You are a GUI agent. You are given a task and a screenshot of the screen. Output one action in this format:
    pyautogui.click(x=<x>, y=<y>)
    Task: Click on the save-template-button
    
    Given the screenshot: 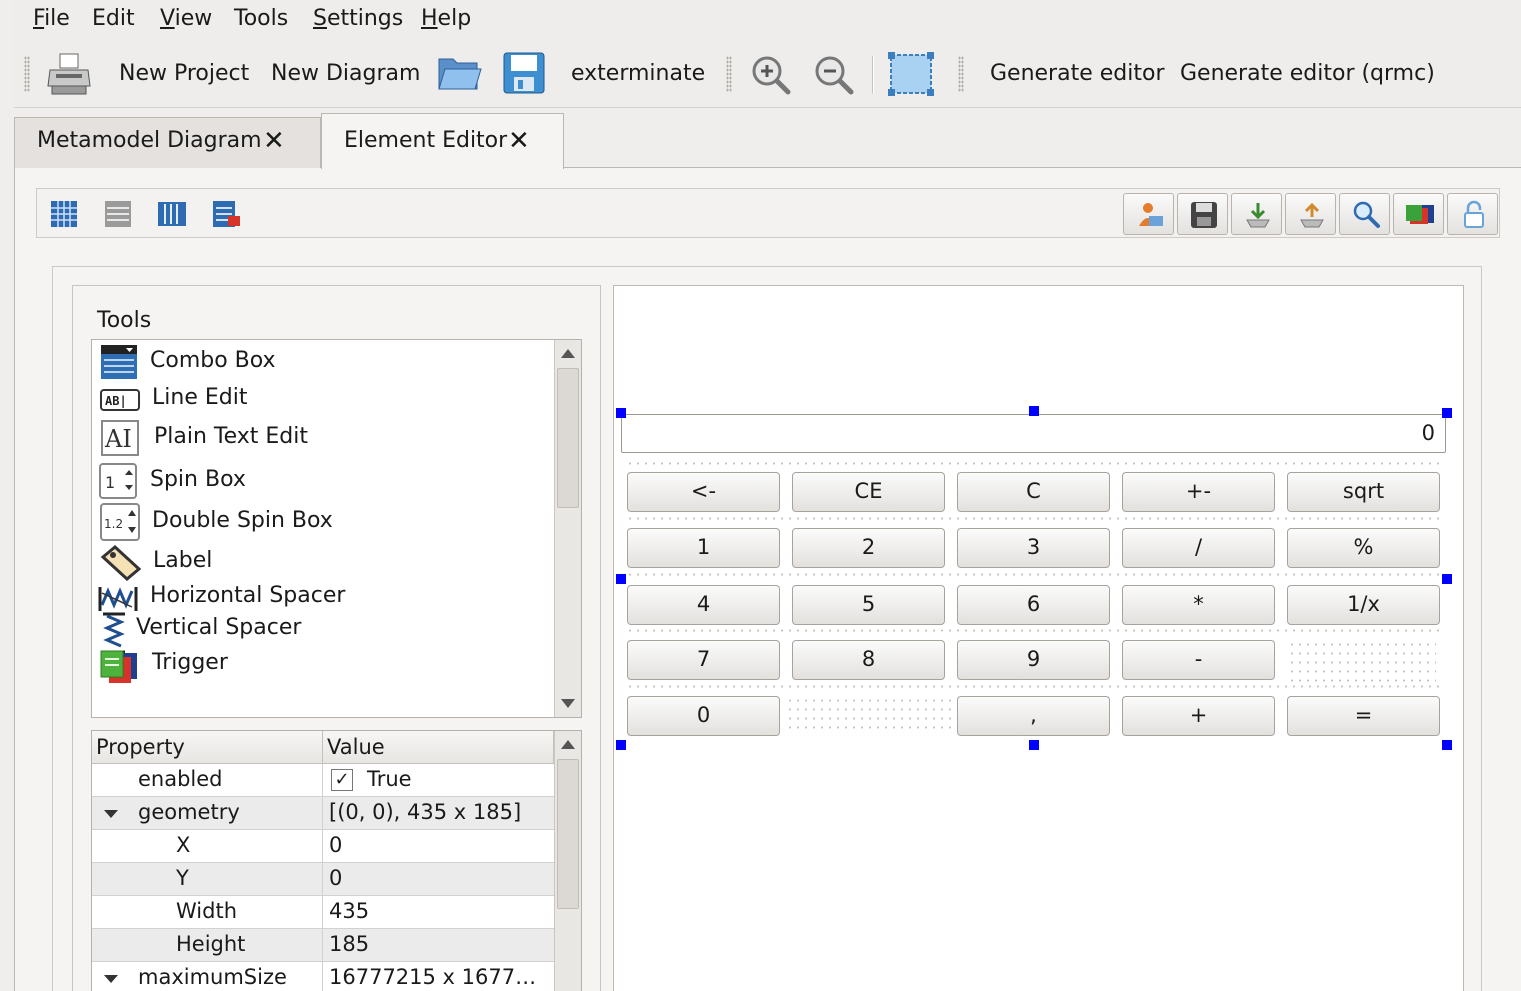 What is the action you would take?
    pyautogui.click(x=1202, y=214)
    